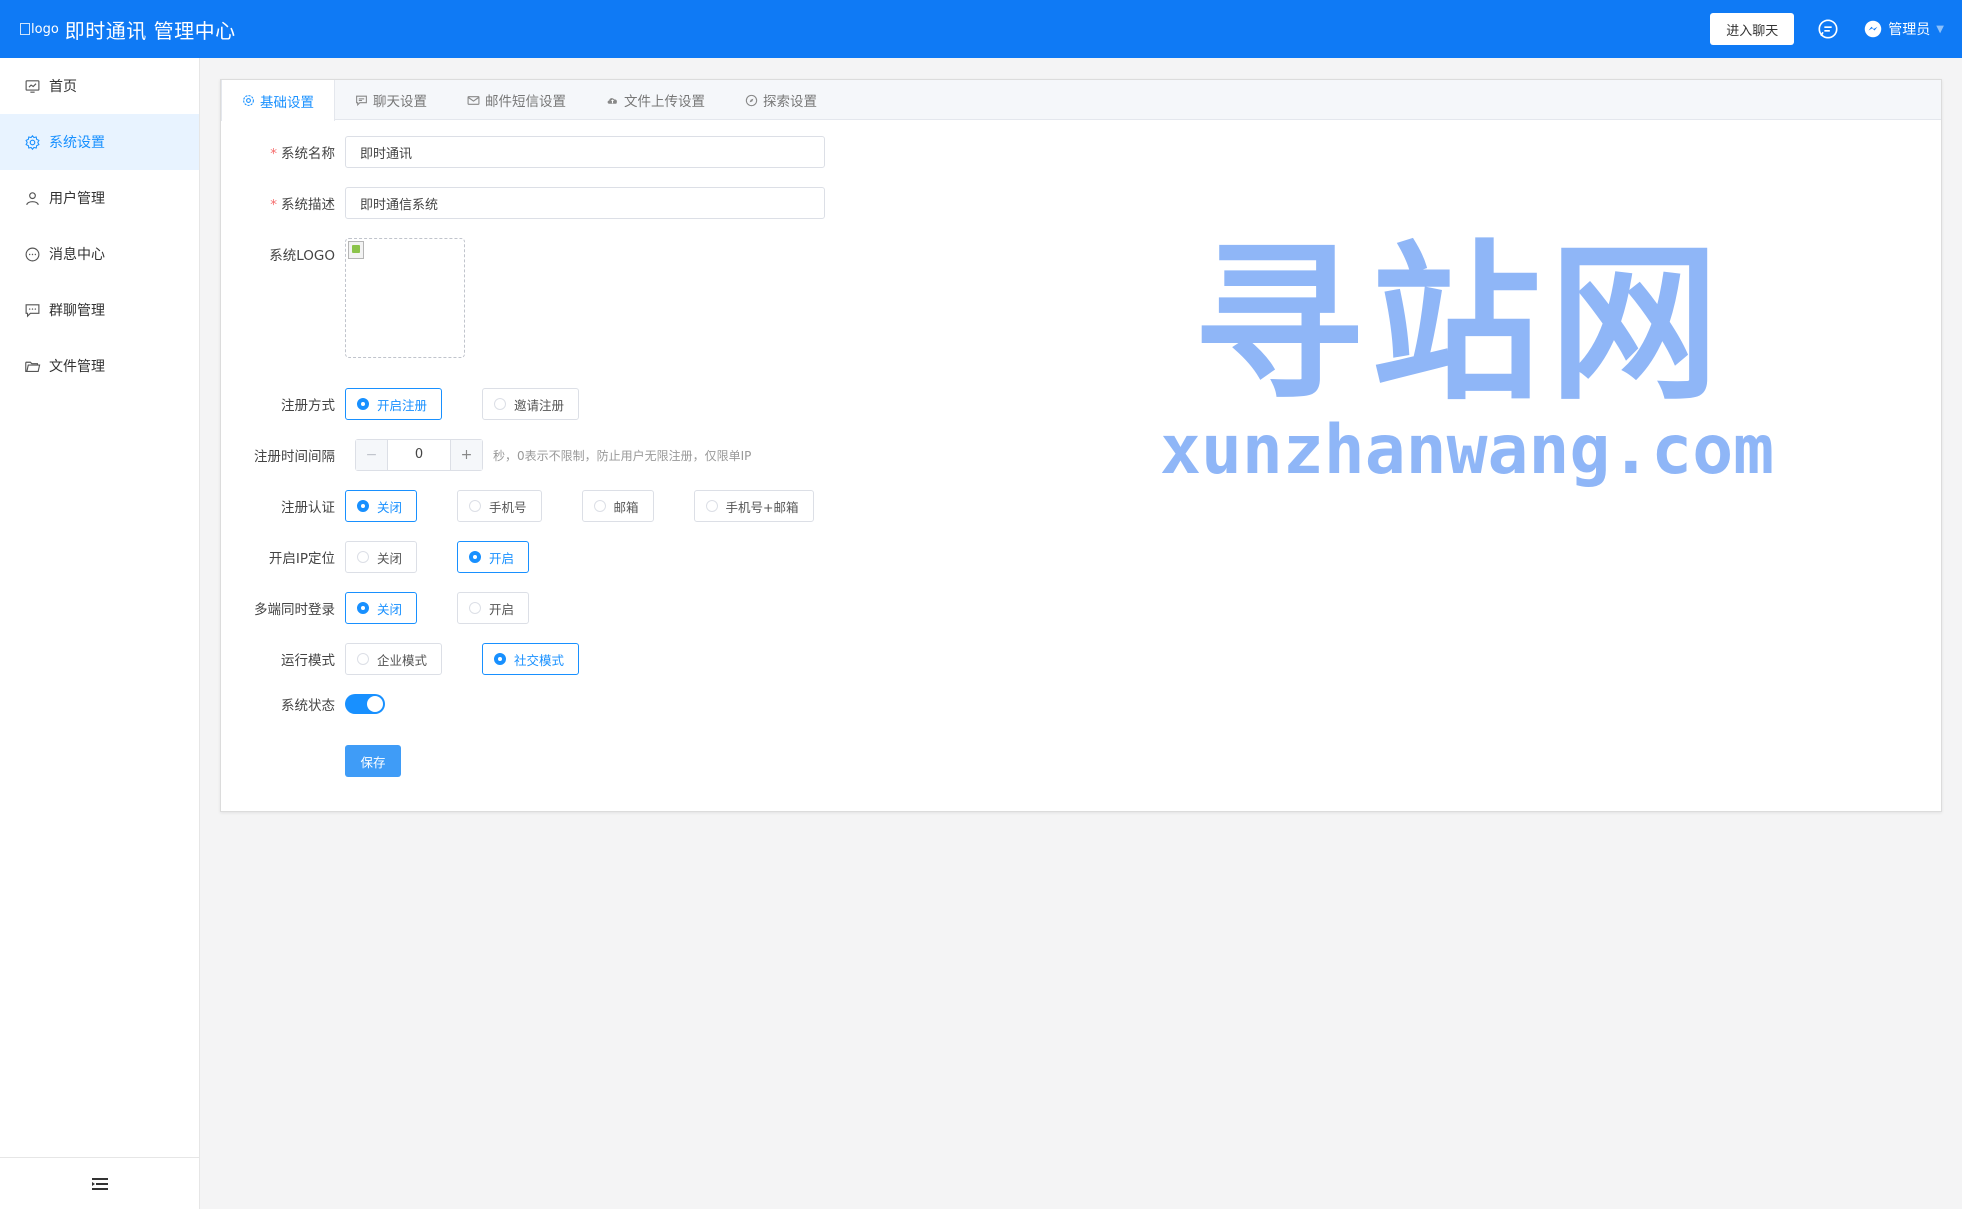 The image size is (1962, 1209). What do you see at coordinates (981, 29) in the screenshot?
I see `top-header: logo 即时通讯 管理中心 进入聊天 管理员 ▼` at bounding box center [981, 29].